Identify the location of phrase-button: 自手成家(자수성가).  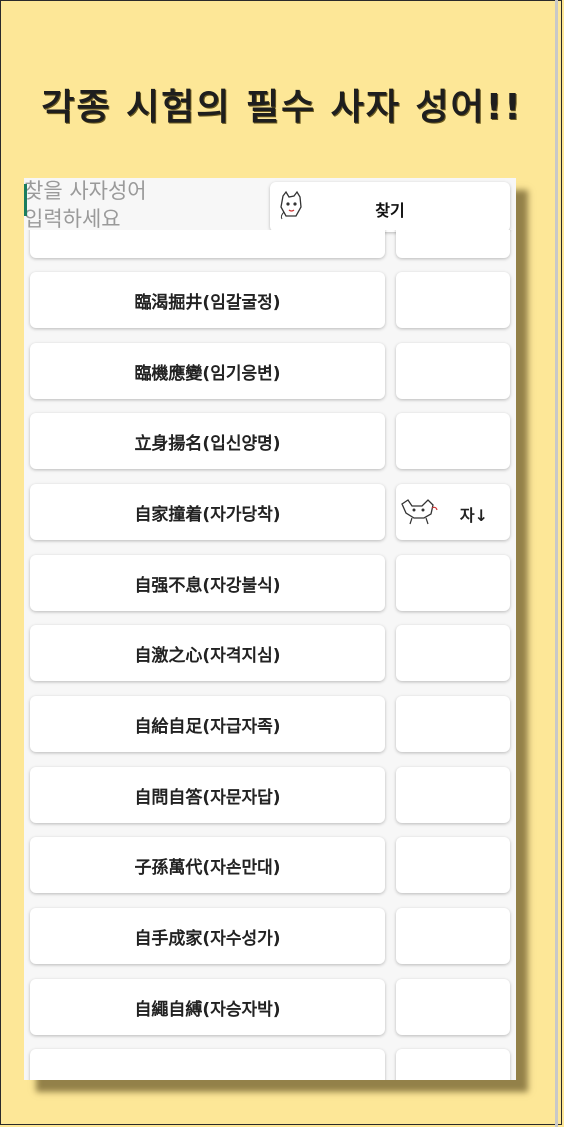
(207, 936).